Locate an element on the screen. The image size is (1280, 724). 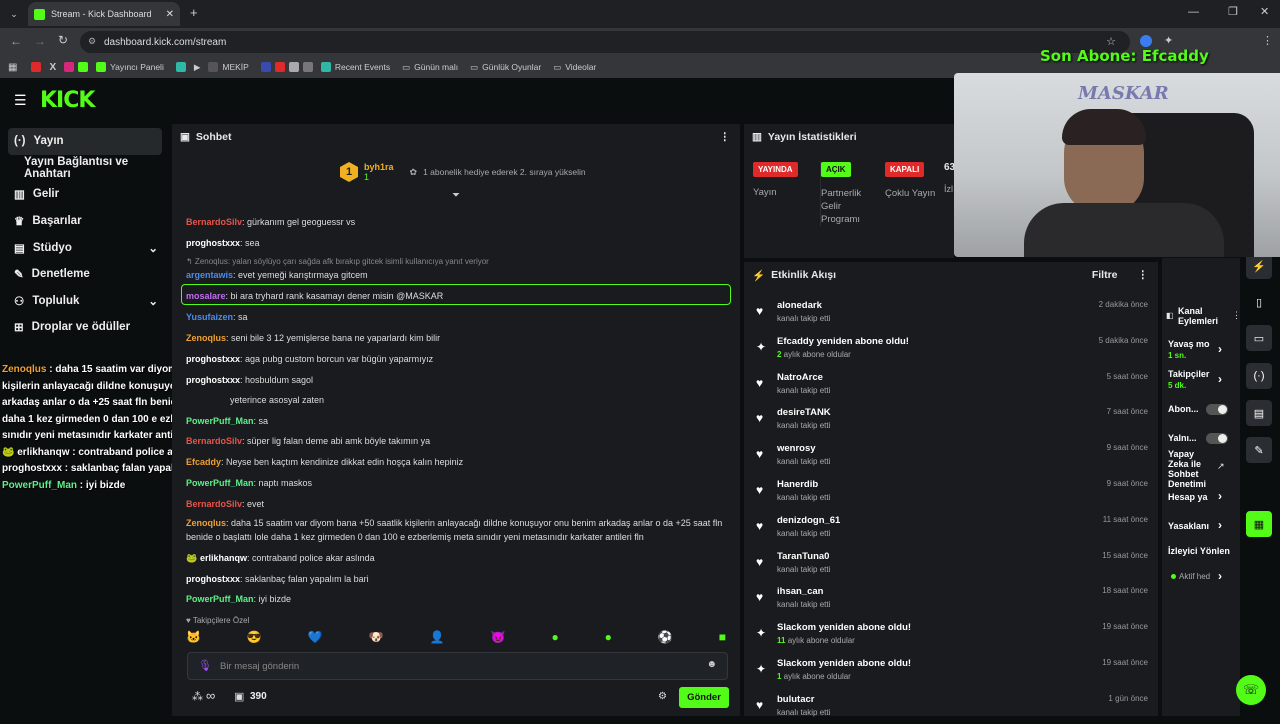
activity-event: ♥ ihsan_can kanalı takip etti 18 saat önce is located at coordinates (952, 601).